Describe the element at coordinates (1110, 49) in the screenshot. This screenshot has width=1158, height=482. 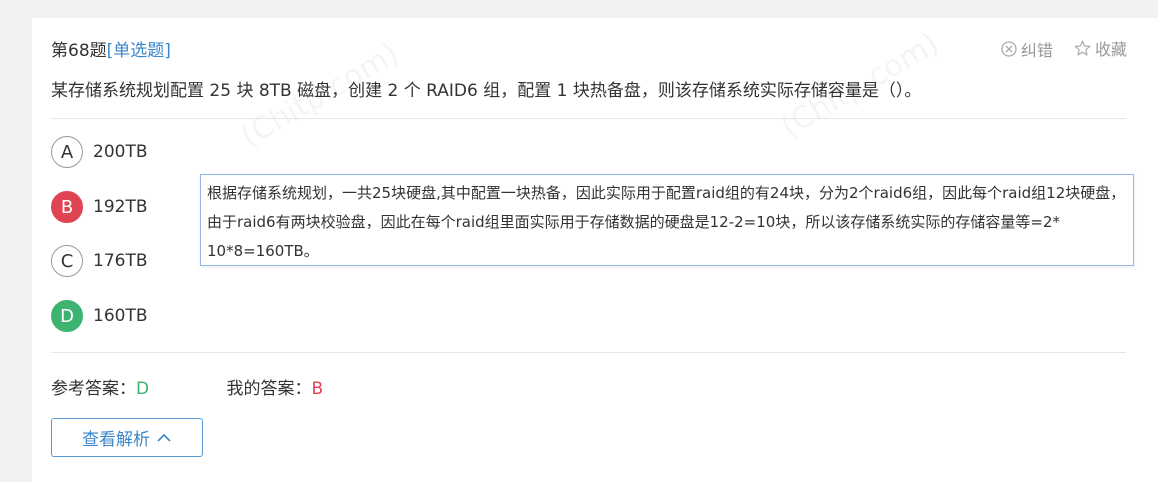
I see `favorite-label: 收藏` at that location.